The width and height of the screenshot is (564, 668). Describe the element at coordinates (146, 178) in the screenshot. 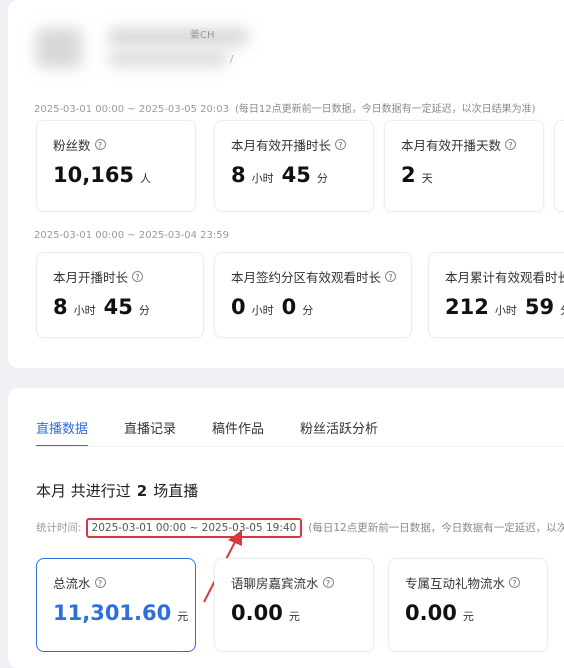

I see `metric-unit: 人` at that location.